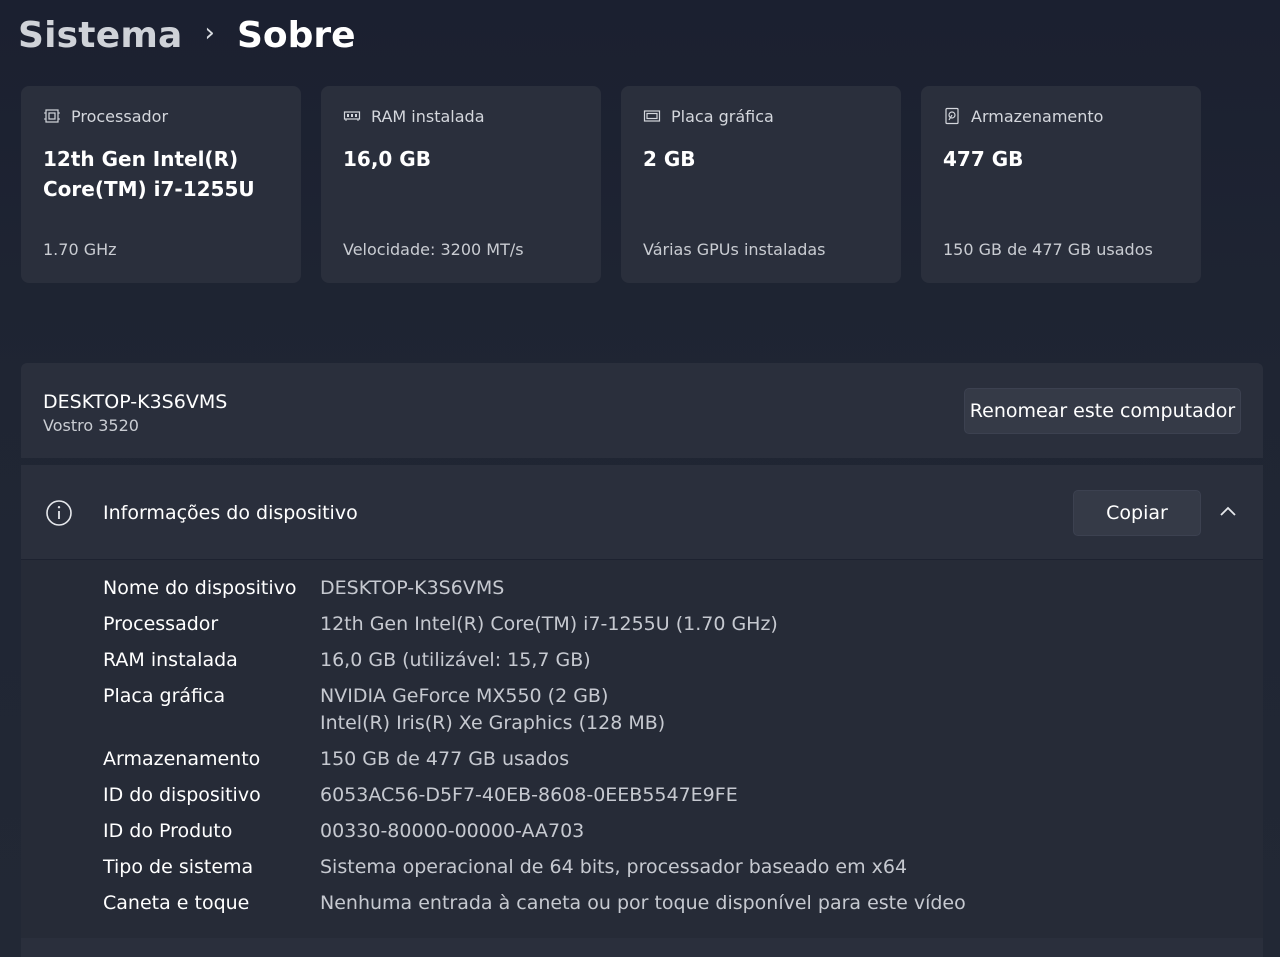 This screenshot has height=957, width=1280. I want to click on info-label: RAM instalada, so click(170, 660).